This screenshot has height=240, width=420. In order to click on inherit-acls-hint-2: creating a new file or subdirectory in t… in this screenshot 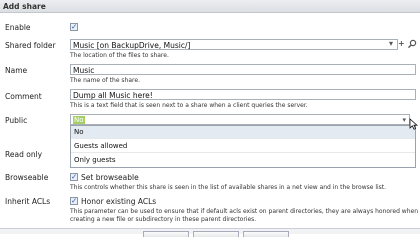, I will do `click(163, 219)`.